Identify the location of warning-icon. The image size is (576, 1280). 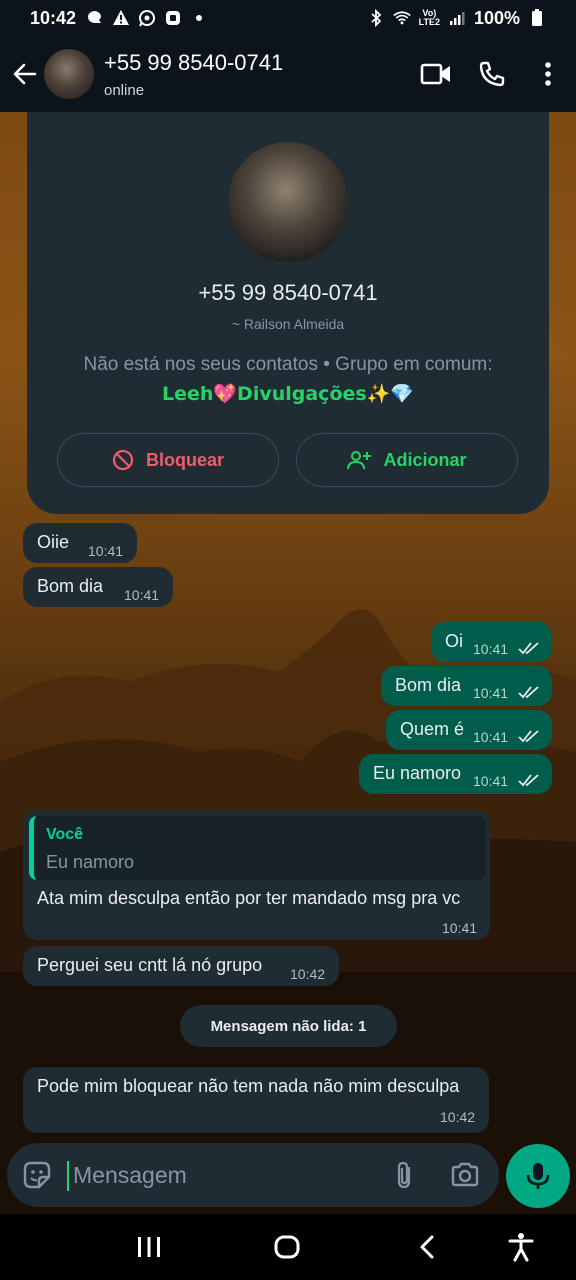
(121, 18).